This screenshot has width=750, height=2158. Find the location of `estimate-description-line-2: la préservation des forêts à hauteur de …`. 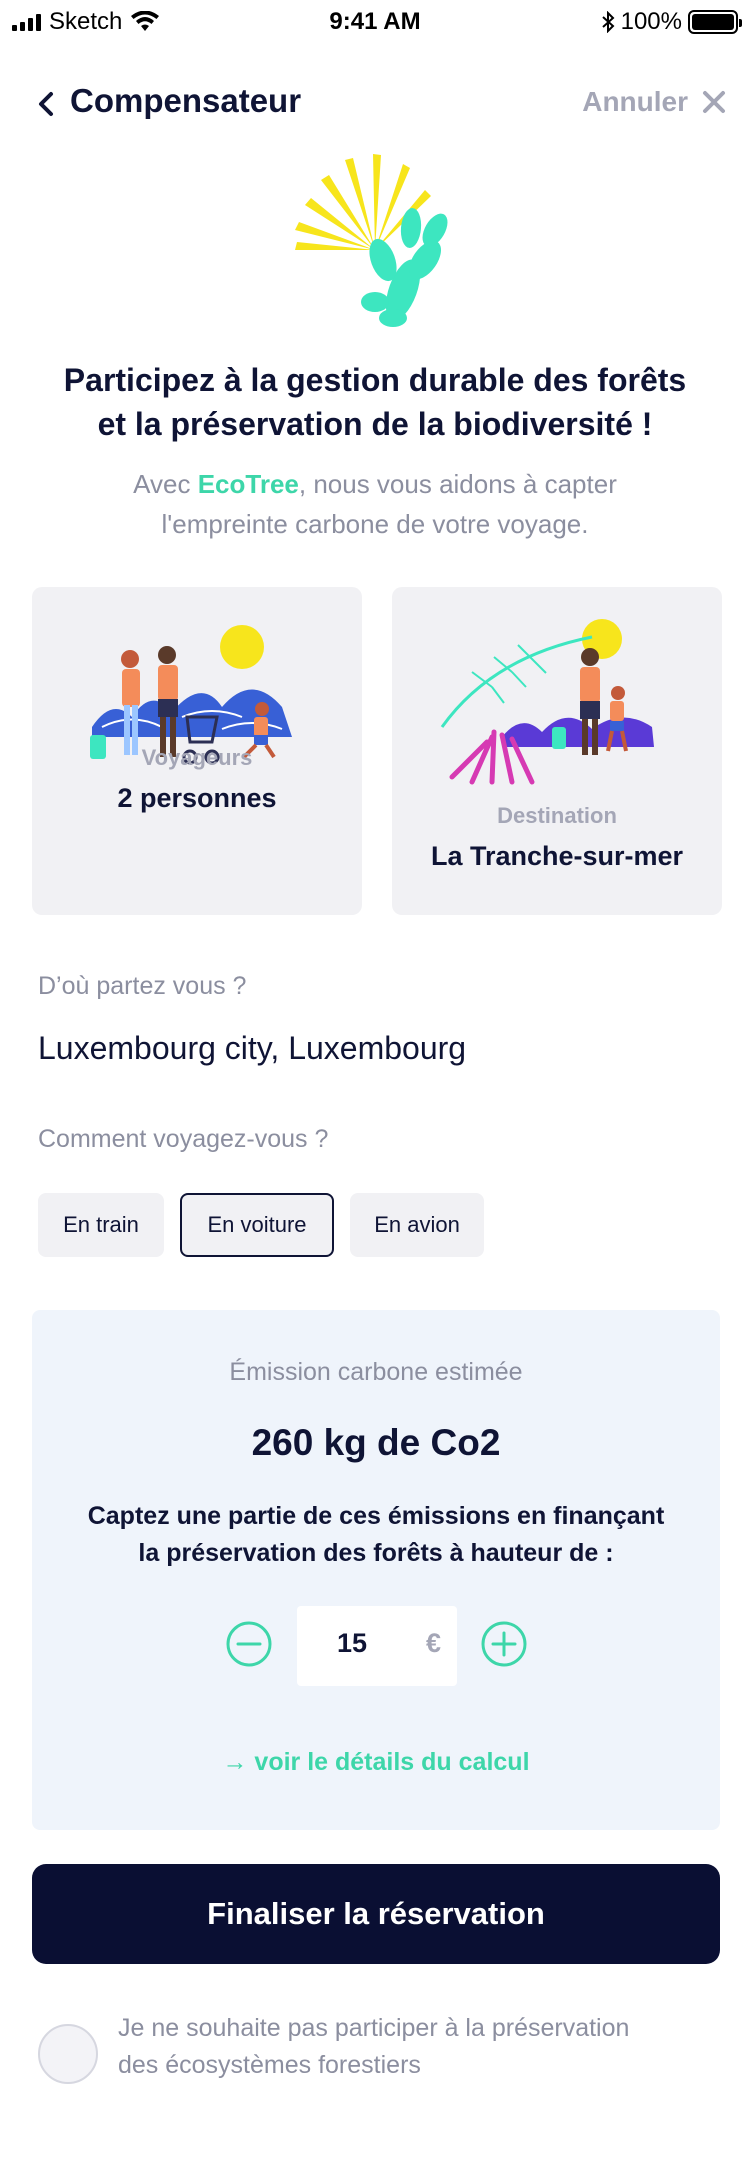

estimate-description-line-2: la préservation des forêts à hauteur de … is located at coordinates (376, 1553).